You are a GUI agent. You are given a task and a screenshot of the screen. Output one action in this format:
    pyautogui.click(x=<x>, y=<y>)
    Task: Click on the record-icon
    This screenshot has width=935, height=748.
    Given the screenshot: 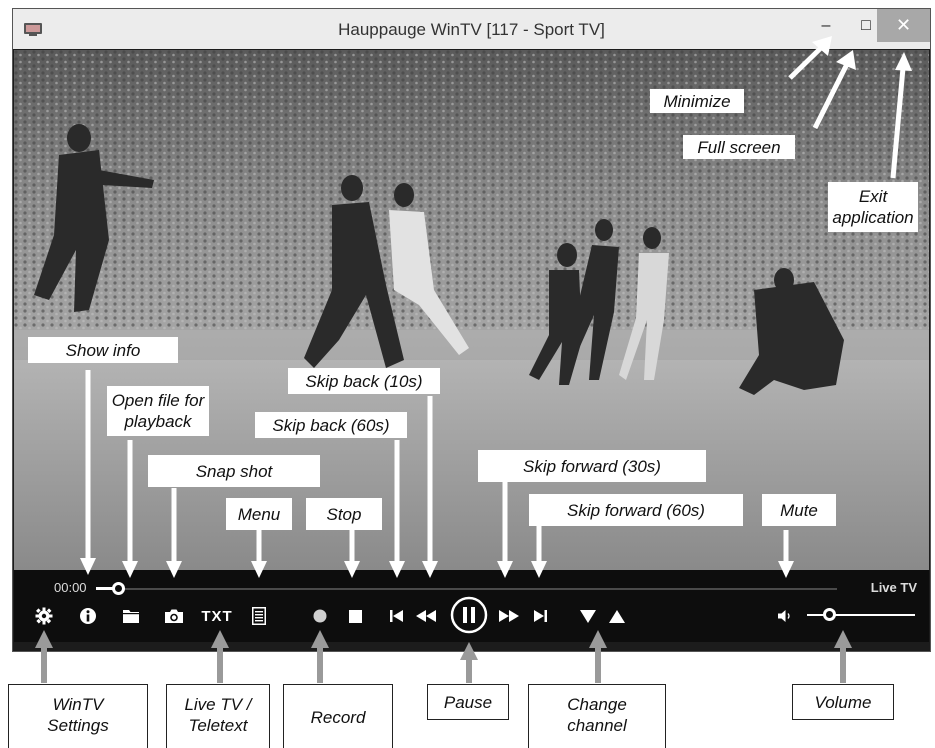 What is the action you would take?
    pyautogui.click(x=320, y=616)
    